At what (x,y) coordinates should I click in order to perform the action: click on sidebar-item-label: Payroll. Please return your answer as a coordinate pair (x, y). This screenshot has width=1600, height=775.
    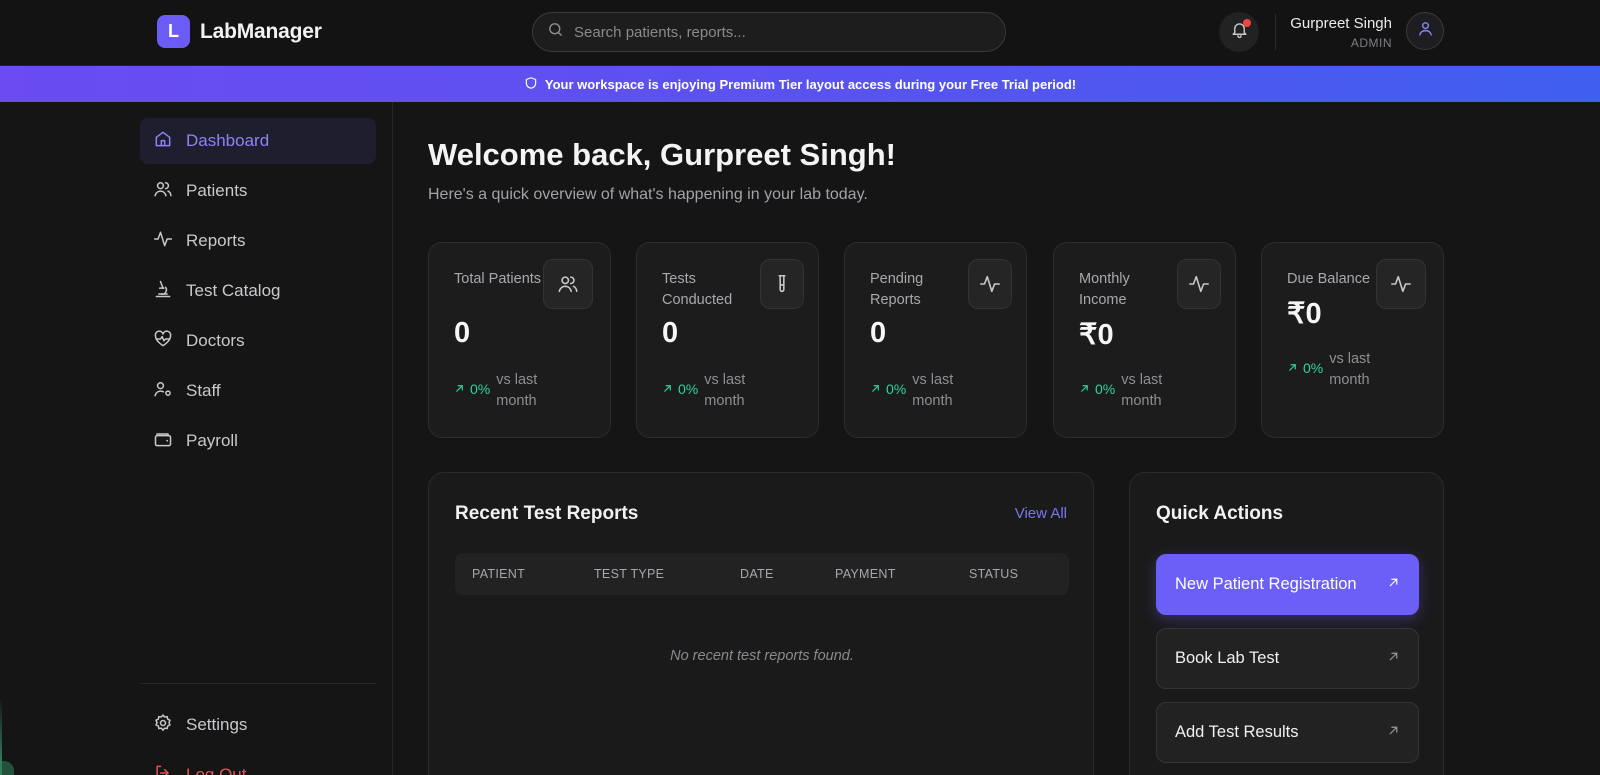
    Looking at the image, I should click on (212, 440).